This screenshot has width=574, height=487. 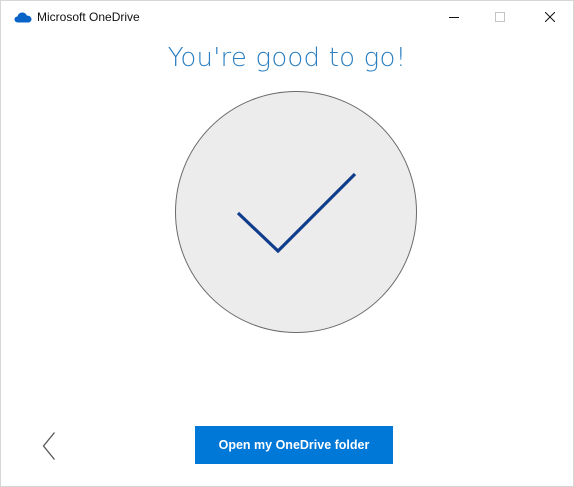 I want to click on maximize-button, so click(x=500, y=17).